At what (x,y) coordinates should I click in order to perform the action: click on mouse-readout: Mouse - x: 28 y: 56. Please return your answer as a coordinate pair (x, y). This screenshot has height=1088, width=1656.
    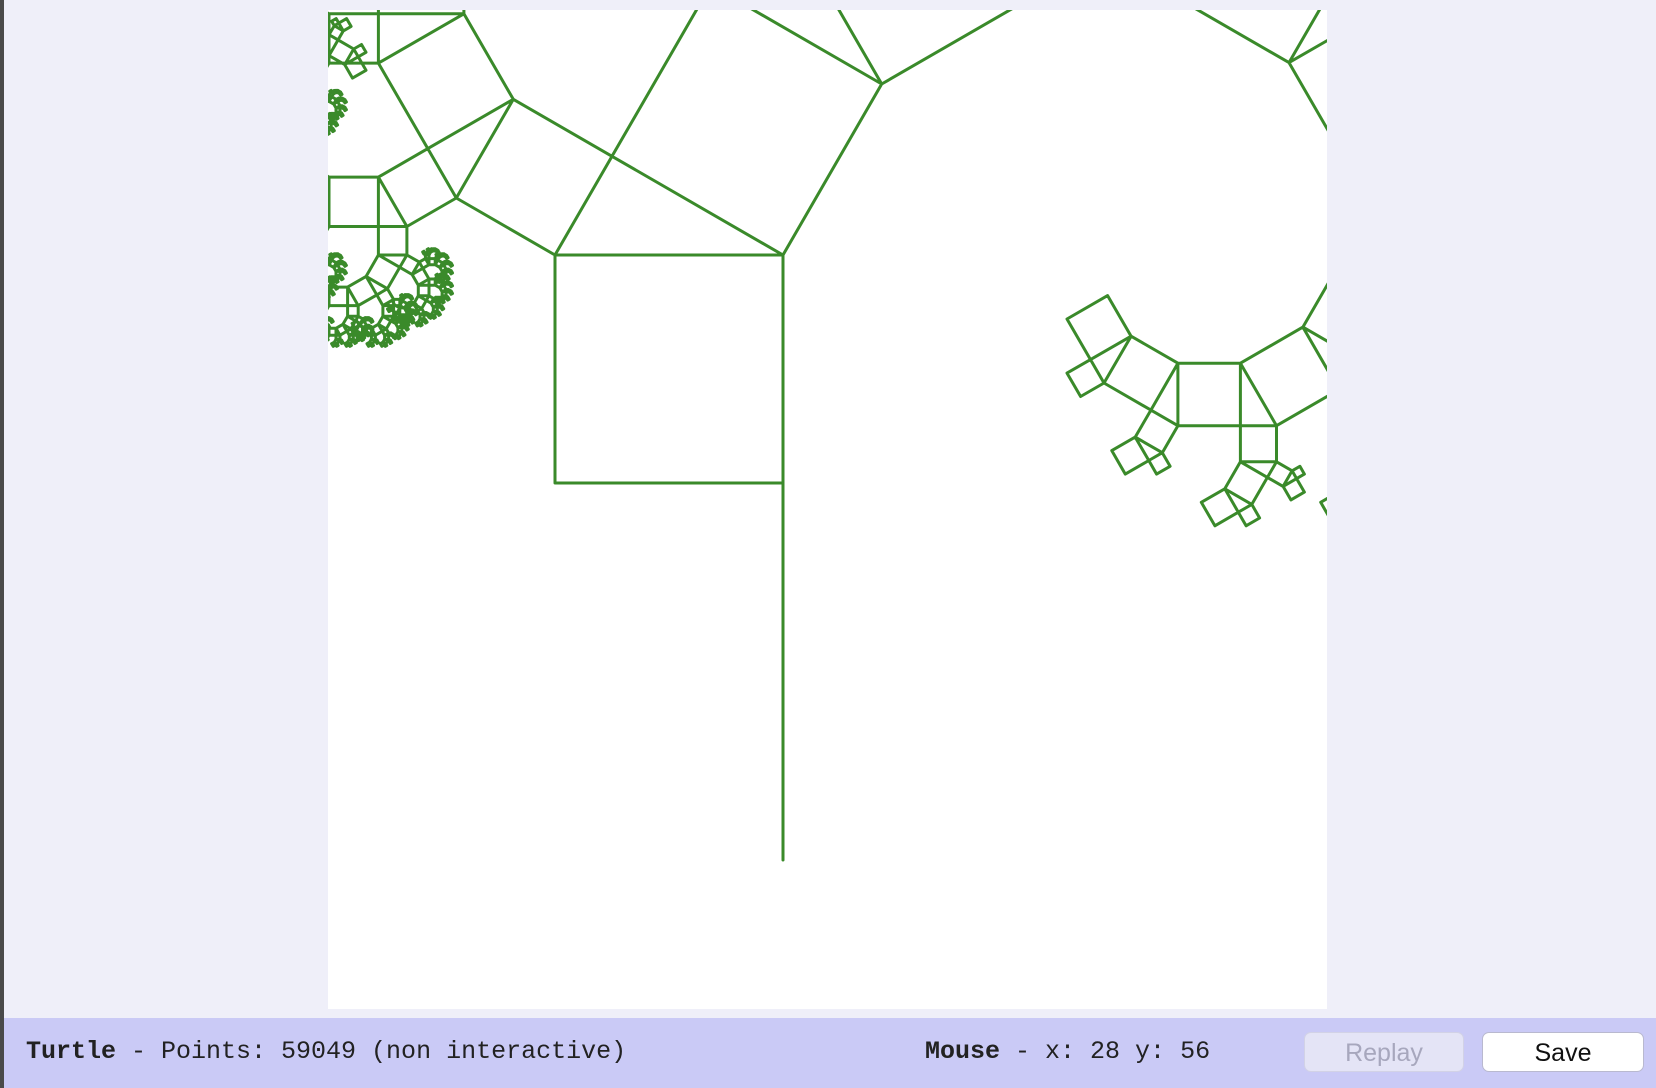
    Looking at the image, I should click on (1067, 1053).